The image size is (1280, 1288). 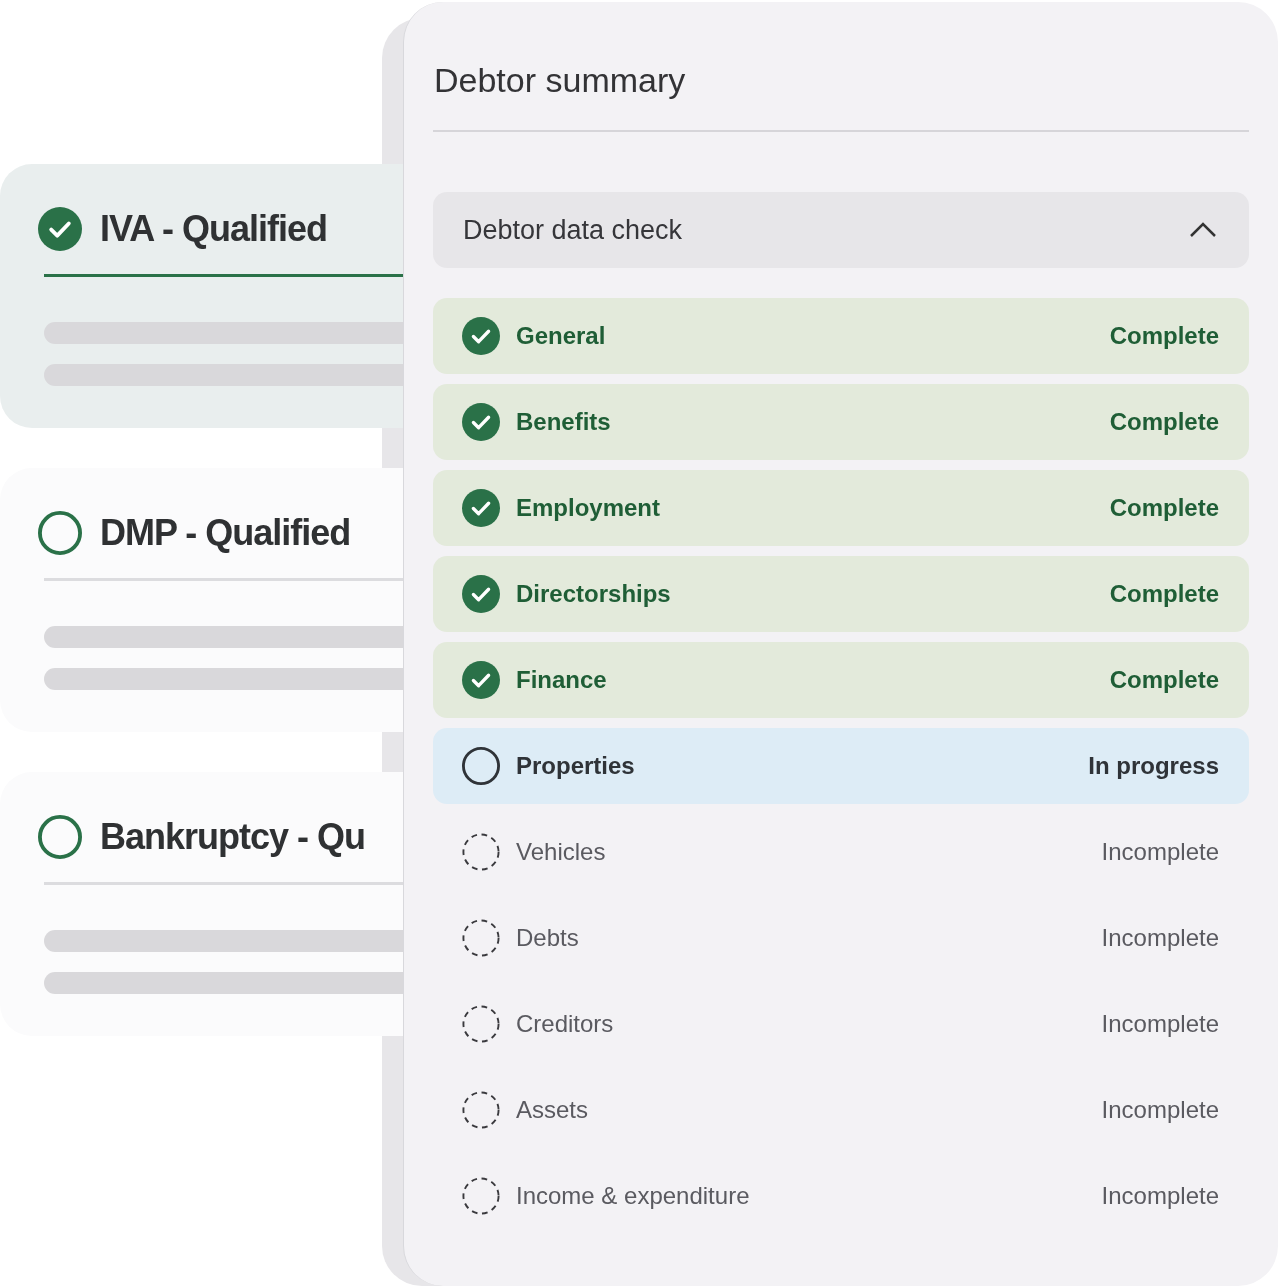 What do you see at coordinates (563, 422) in the screenshot?
I see `row-label: Benefits` at bounding box center [563, 422].